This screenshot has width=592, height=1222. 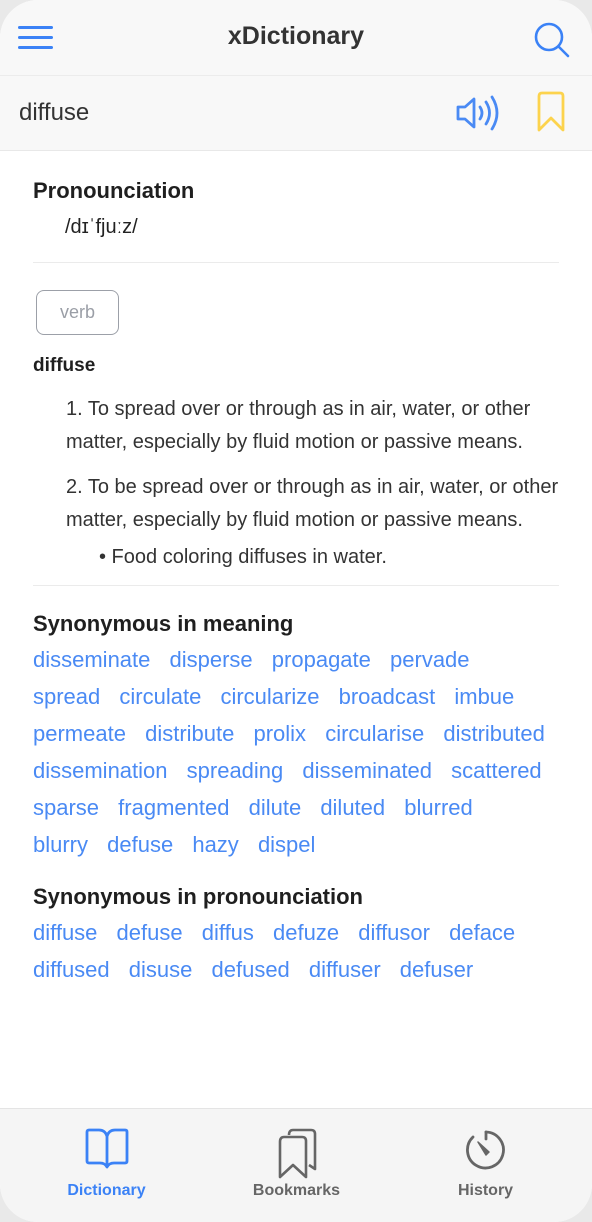 I want to click on synonym-link: circularize, so click(x=269, y=696).